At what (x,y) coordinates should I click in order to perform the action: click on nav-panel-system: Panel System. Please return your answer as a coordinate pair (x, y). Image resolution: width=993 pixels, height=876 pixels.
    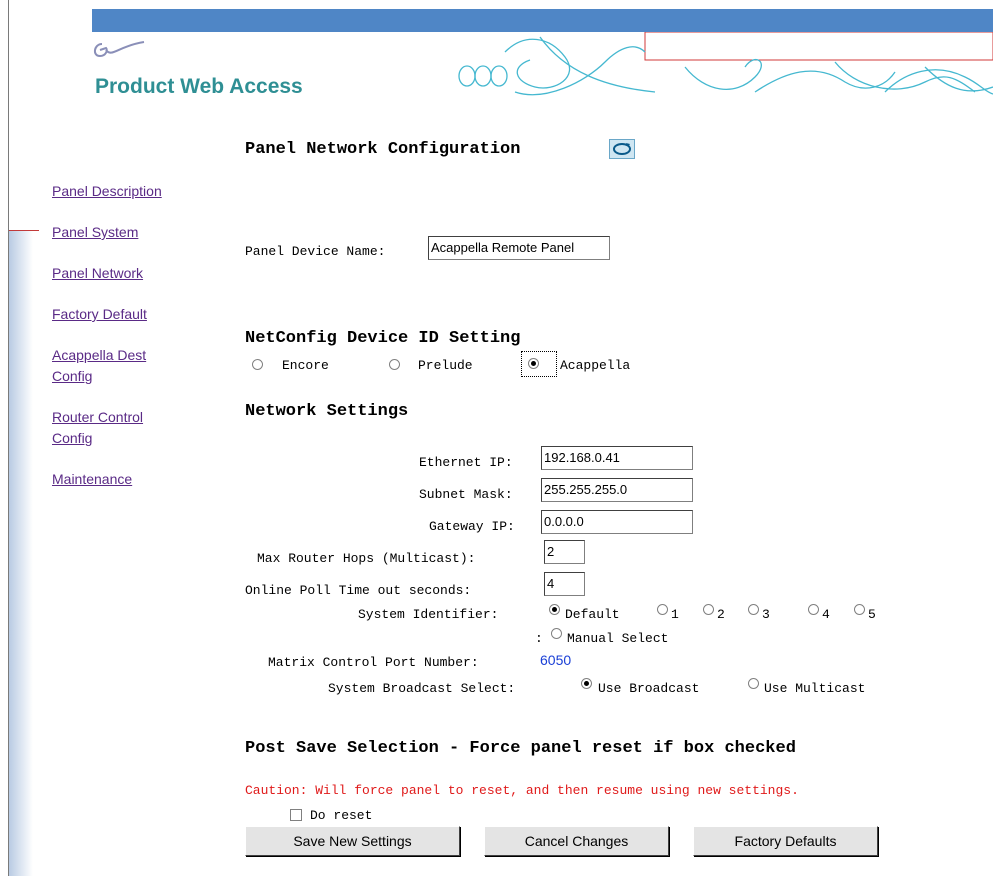
    Looking at the image, I should click on (95, 232).